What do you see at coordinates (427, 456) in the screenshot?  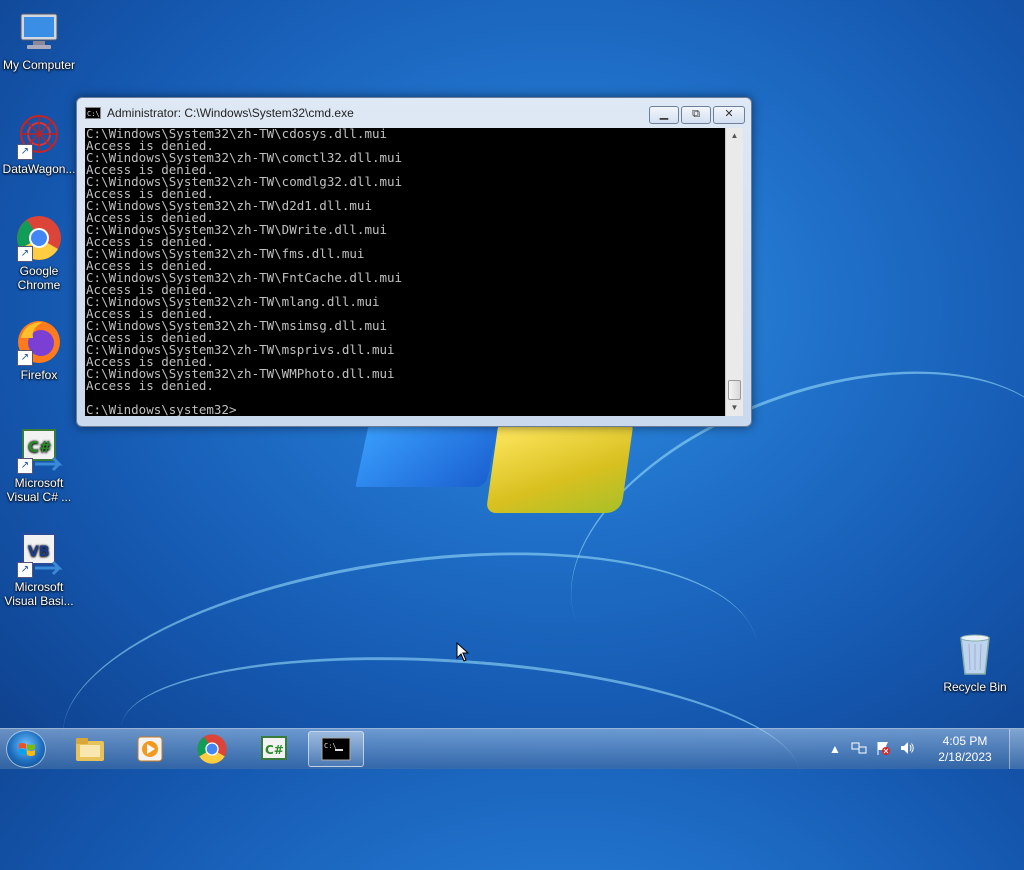 I see `wallpaper-logo-blue` at bounding box center [427, 456].